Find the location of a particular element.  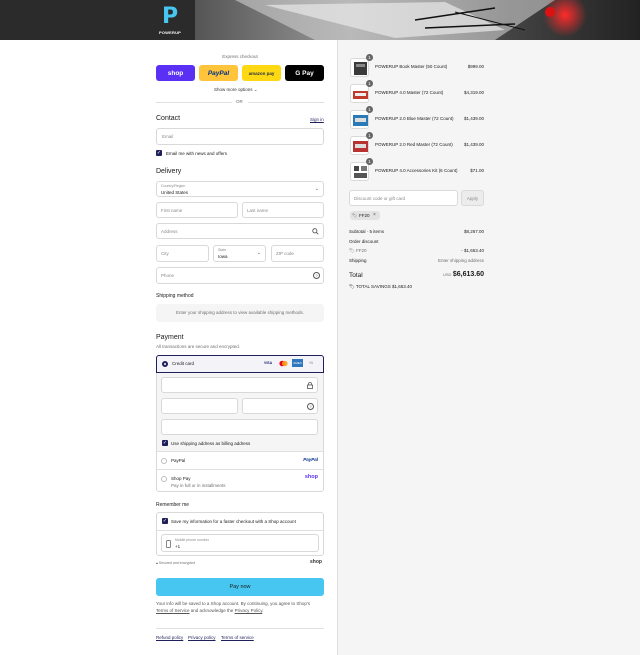

shipping-method-title: Shipping method is located at coordinates (175, 296).